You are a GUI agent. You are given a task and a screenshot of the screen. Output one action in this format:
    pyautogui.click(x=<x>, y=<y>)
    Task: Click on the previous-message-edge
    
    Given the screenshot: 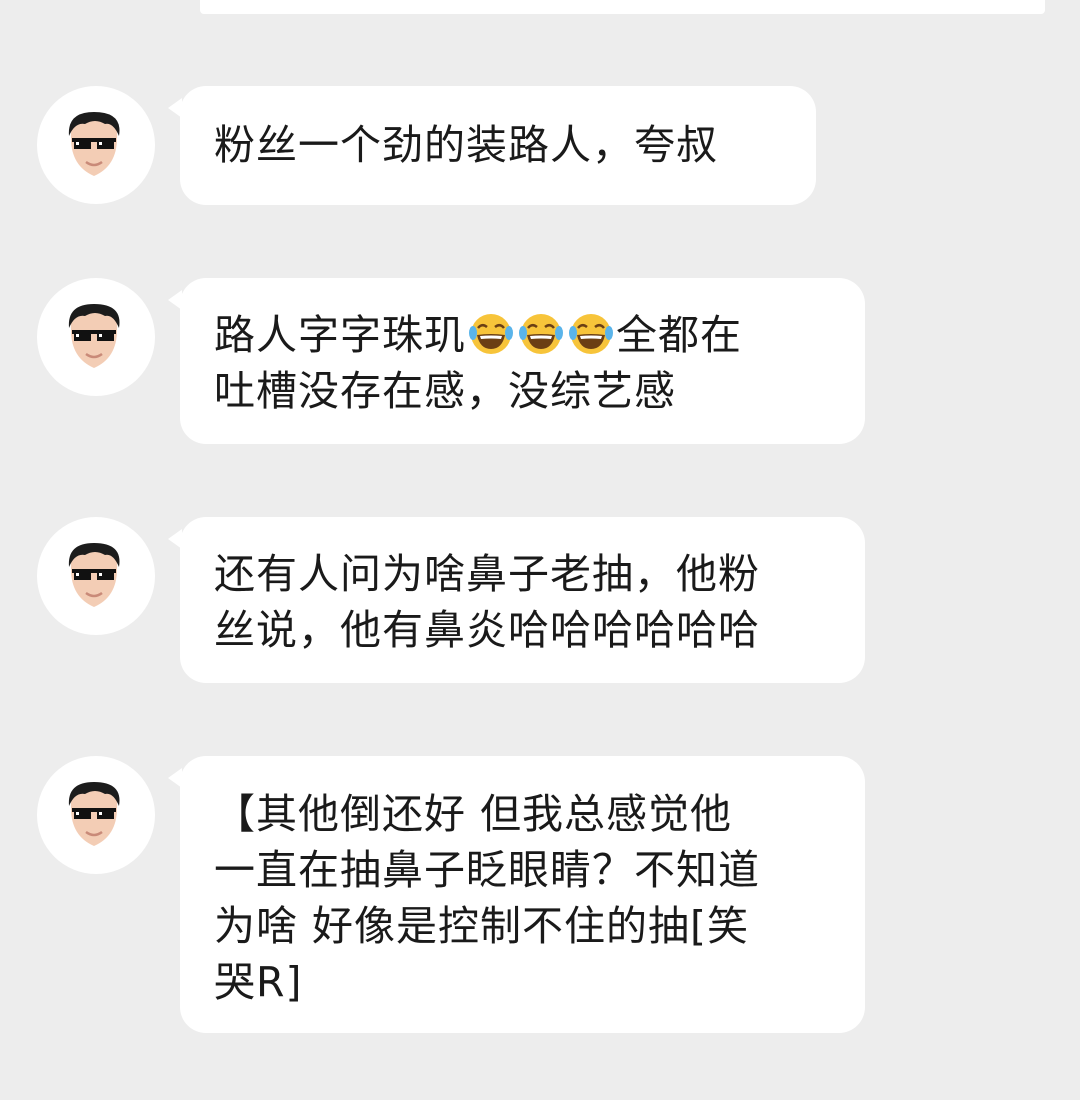 What is the action you would take?
    pyautogui.click(x=622, y=7)
    